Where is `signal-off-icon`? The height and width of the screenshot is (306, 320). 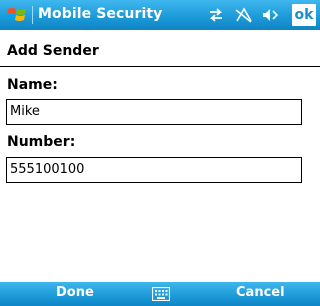 signal-off-icon is located at coordinates (244, 15).